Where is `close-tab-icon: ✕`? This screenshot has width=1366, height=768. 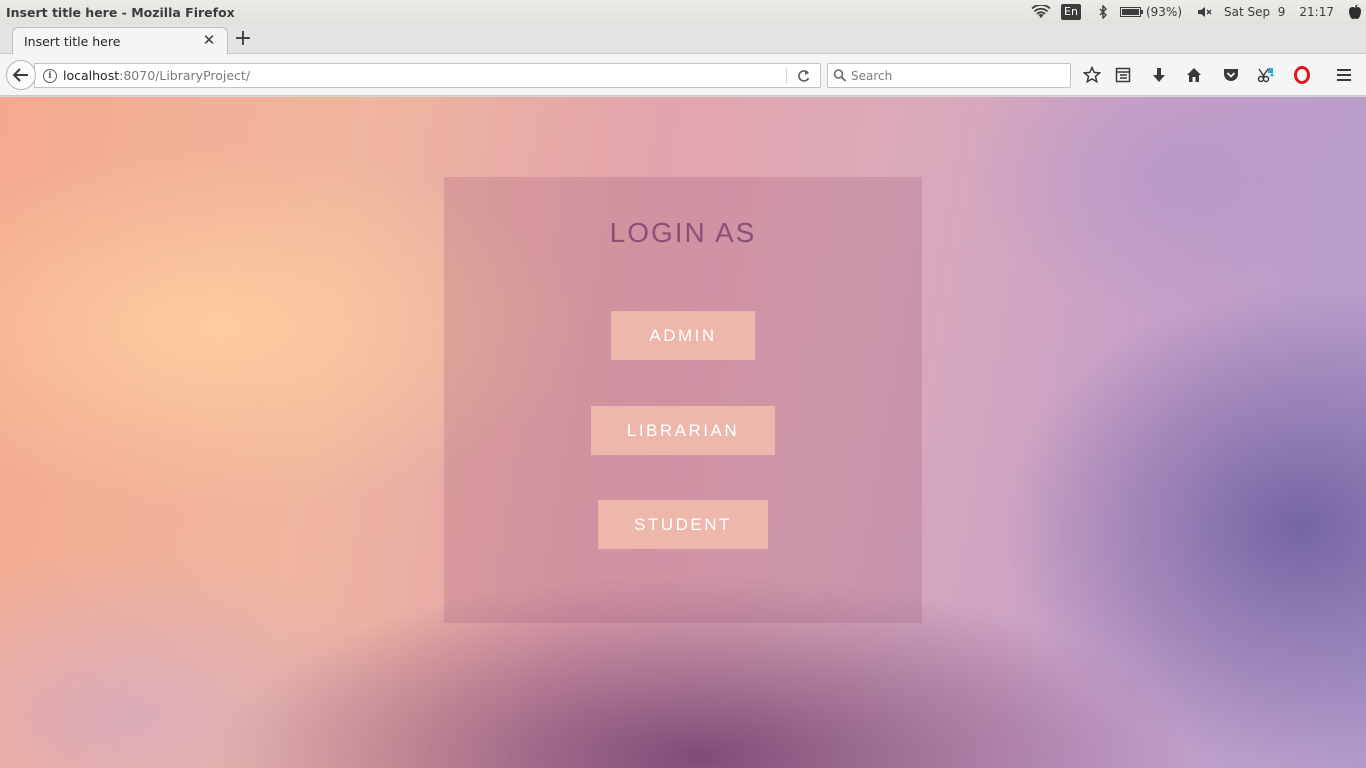
close-tab-icon: ✕ is located at coordinates (209, 40).